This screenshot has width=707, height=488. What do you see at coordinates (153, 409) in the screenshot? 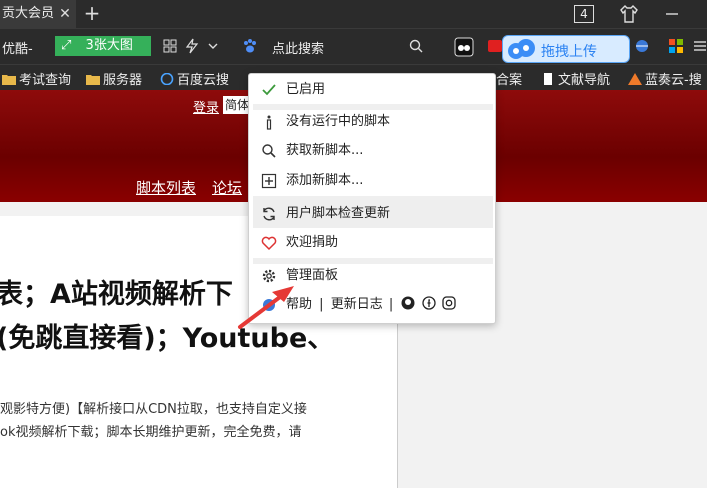
I see `script-desc-line1: 观影特方便)【解析接口从CDN拉取，也支持自定义接` at bounding box center [153, 409].